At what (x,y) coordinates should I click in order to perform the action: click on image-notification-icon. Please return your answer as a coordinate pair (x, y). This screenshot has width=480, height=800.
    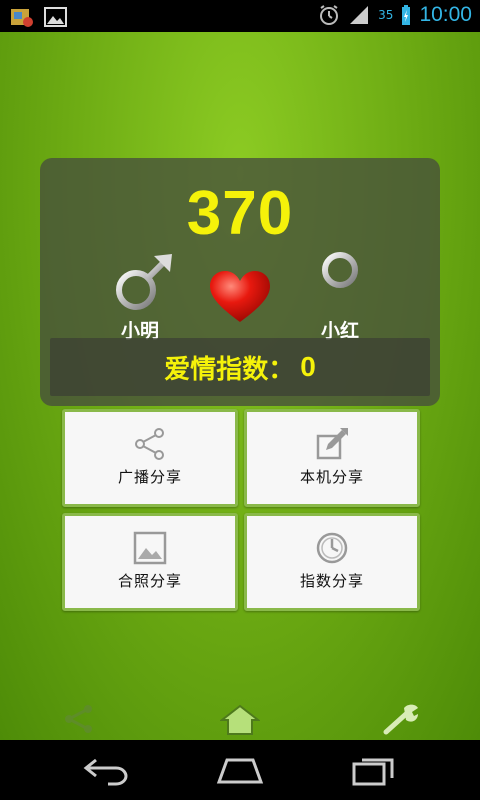
    Looking at the image, I should click on (55, 17).